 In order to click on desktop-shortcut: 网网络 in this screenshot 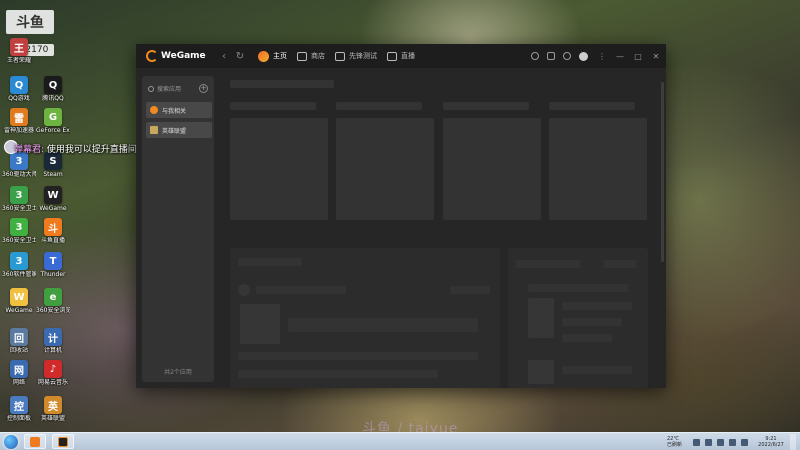, I will do `click(19, 373)`.